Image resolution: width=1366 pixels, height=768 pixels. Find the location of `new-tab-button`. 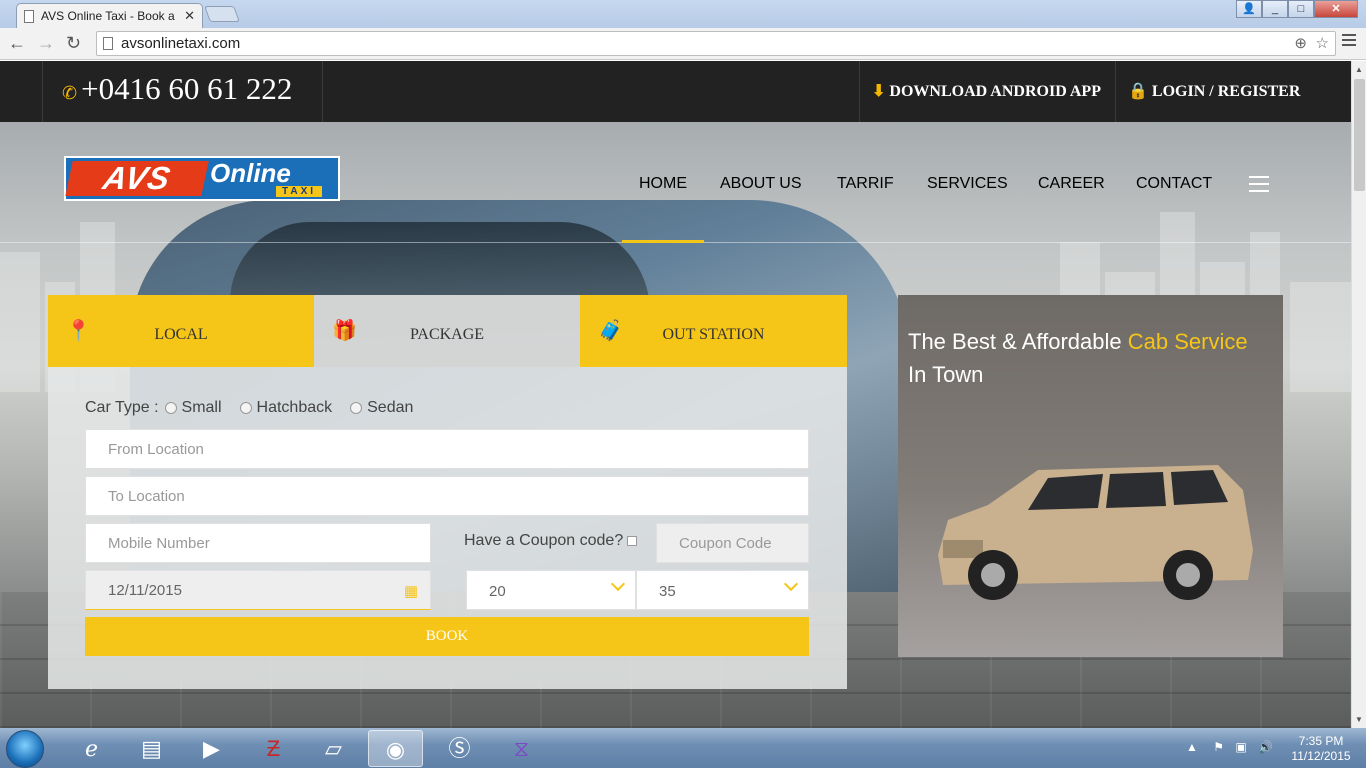

new-tab-button is located at coordinates (222, 14).